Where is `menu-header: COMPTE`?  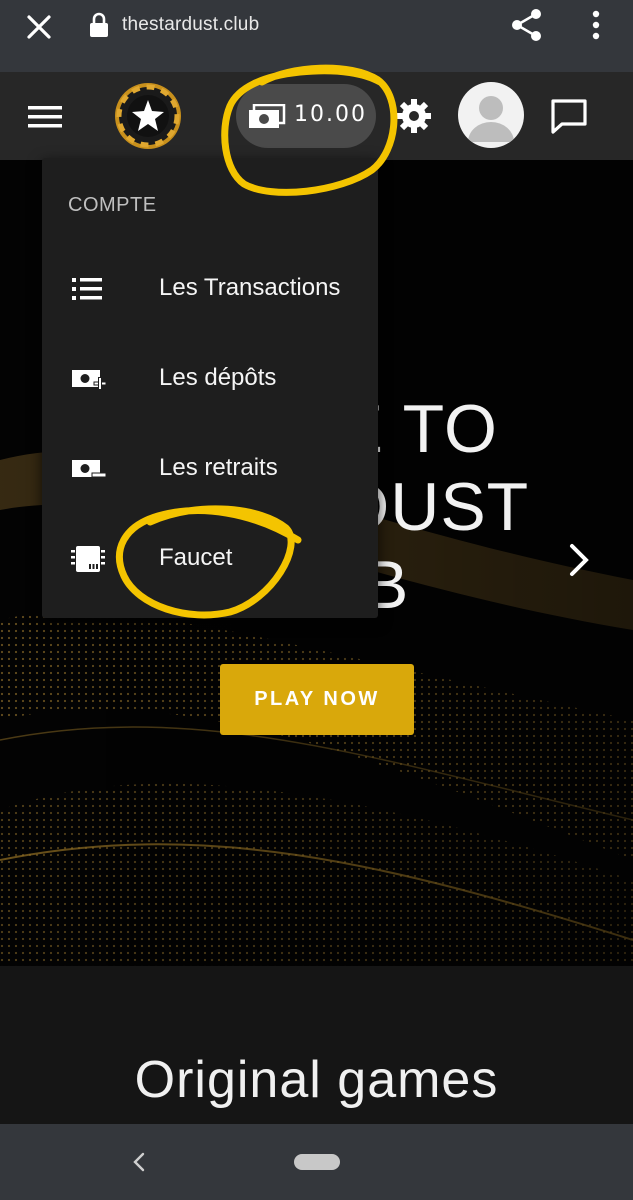
menu-header: COMPTE is located at coordinates (112, 205).